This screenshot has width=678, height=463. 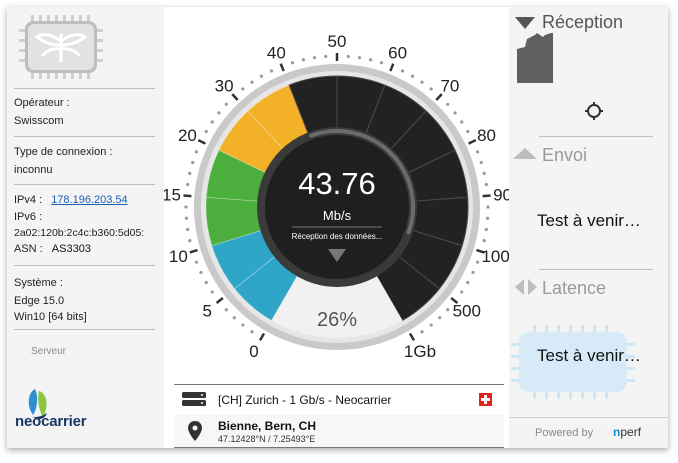 I want to click on swiss-flag-icon, so click(x=485, y=399).